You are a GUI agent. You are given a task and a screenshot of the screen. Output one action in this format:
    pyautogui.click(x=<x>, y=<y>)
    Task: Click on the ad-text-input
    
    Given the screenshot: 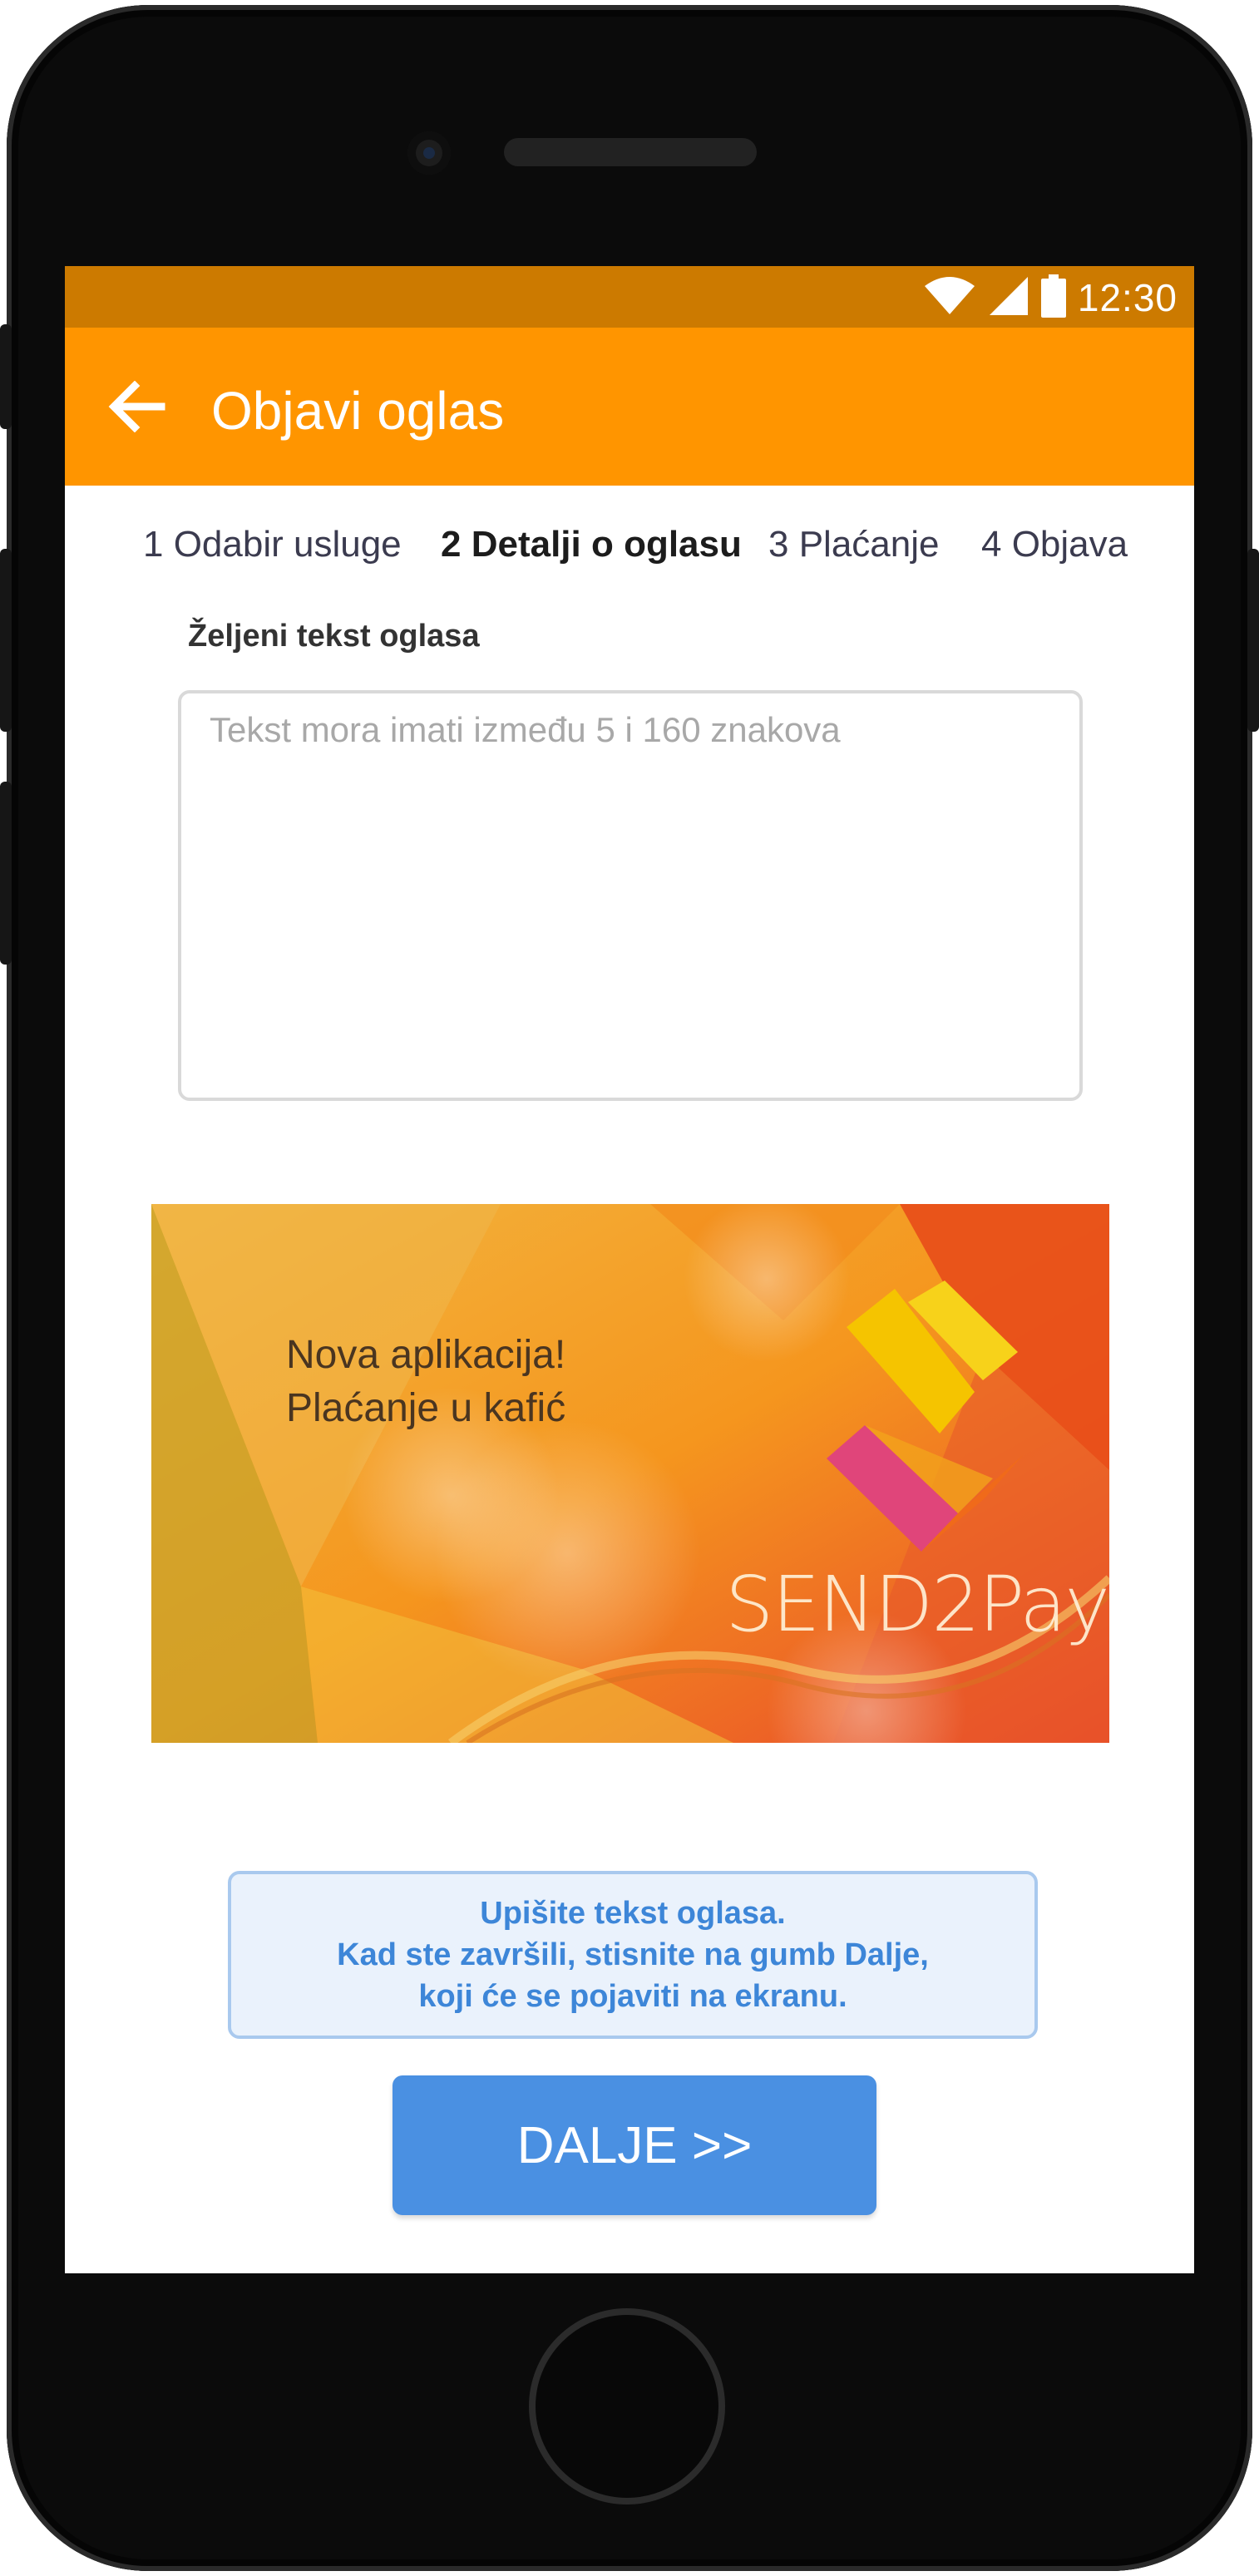 What is the action you would take?
    pyautogui.click(x=630, y=895)
    